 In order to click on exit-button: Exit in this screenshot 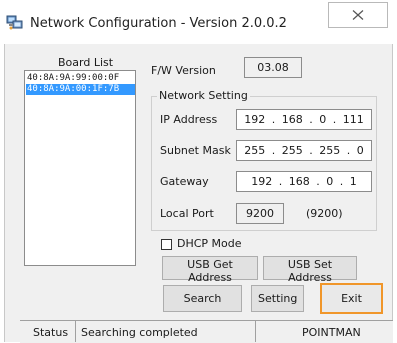, I will do `click(351, 298)`.